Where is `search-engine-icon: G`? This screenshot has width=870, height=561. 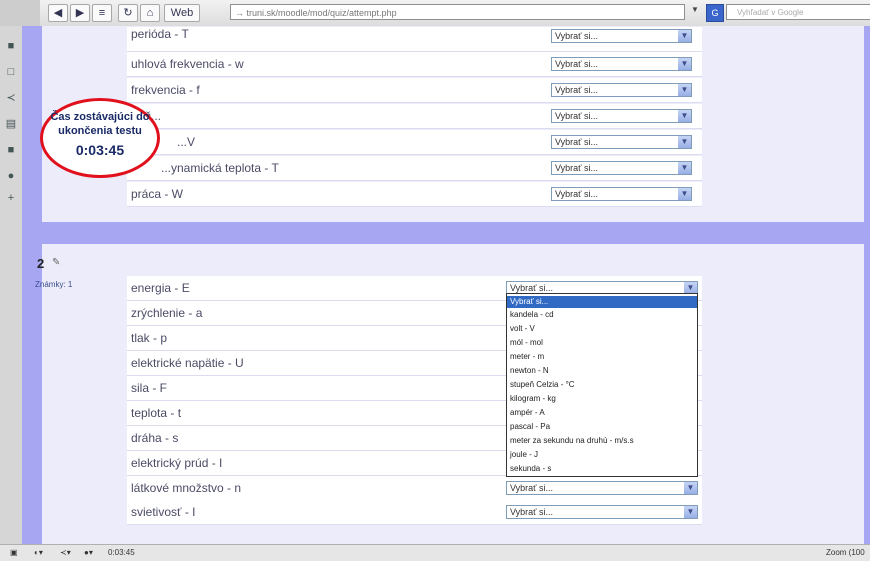
search-engine-icon: G is located at coordinates (715, 13).